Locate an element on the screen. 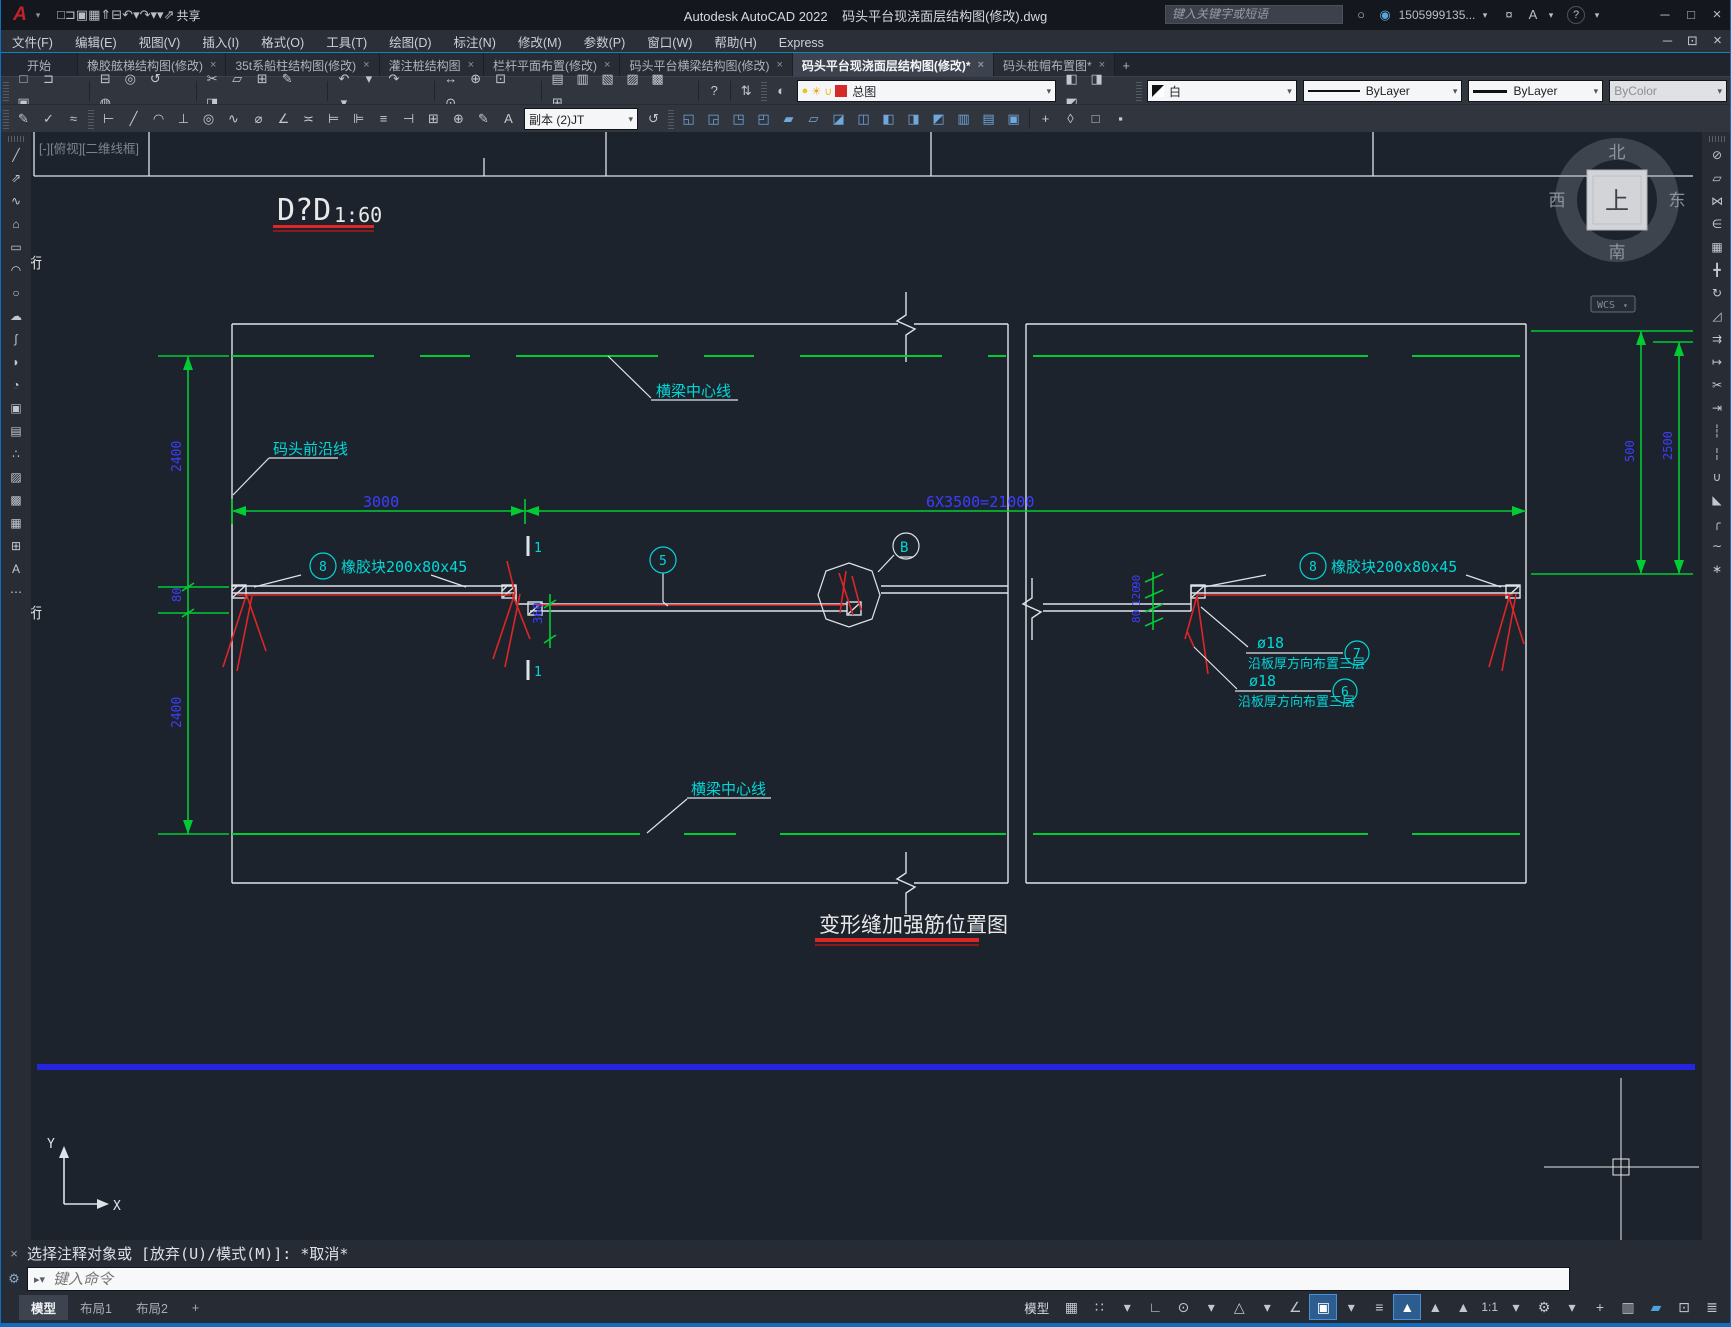 This screenshot has height=1327, width=1731. dim-radius-icon: ◎ is located at coordinates (208, 119).